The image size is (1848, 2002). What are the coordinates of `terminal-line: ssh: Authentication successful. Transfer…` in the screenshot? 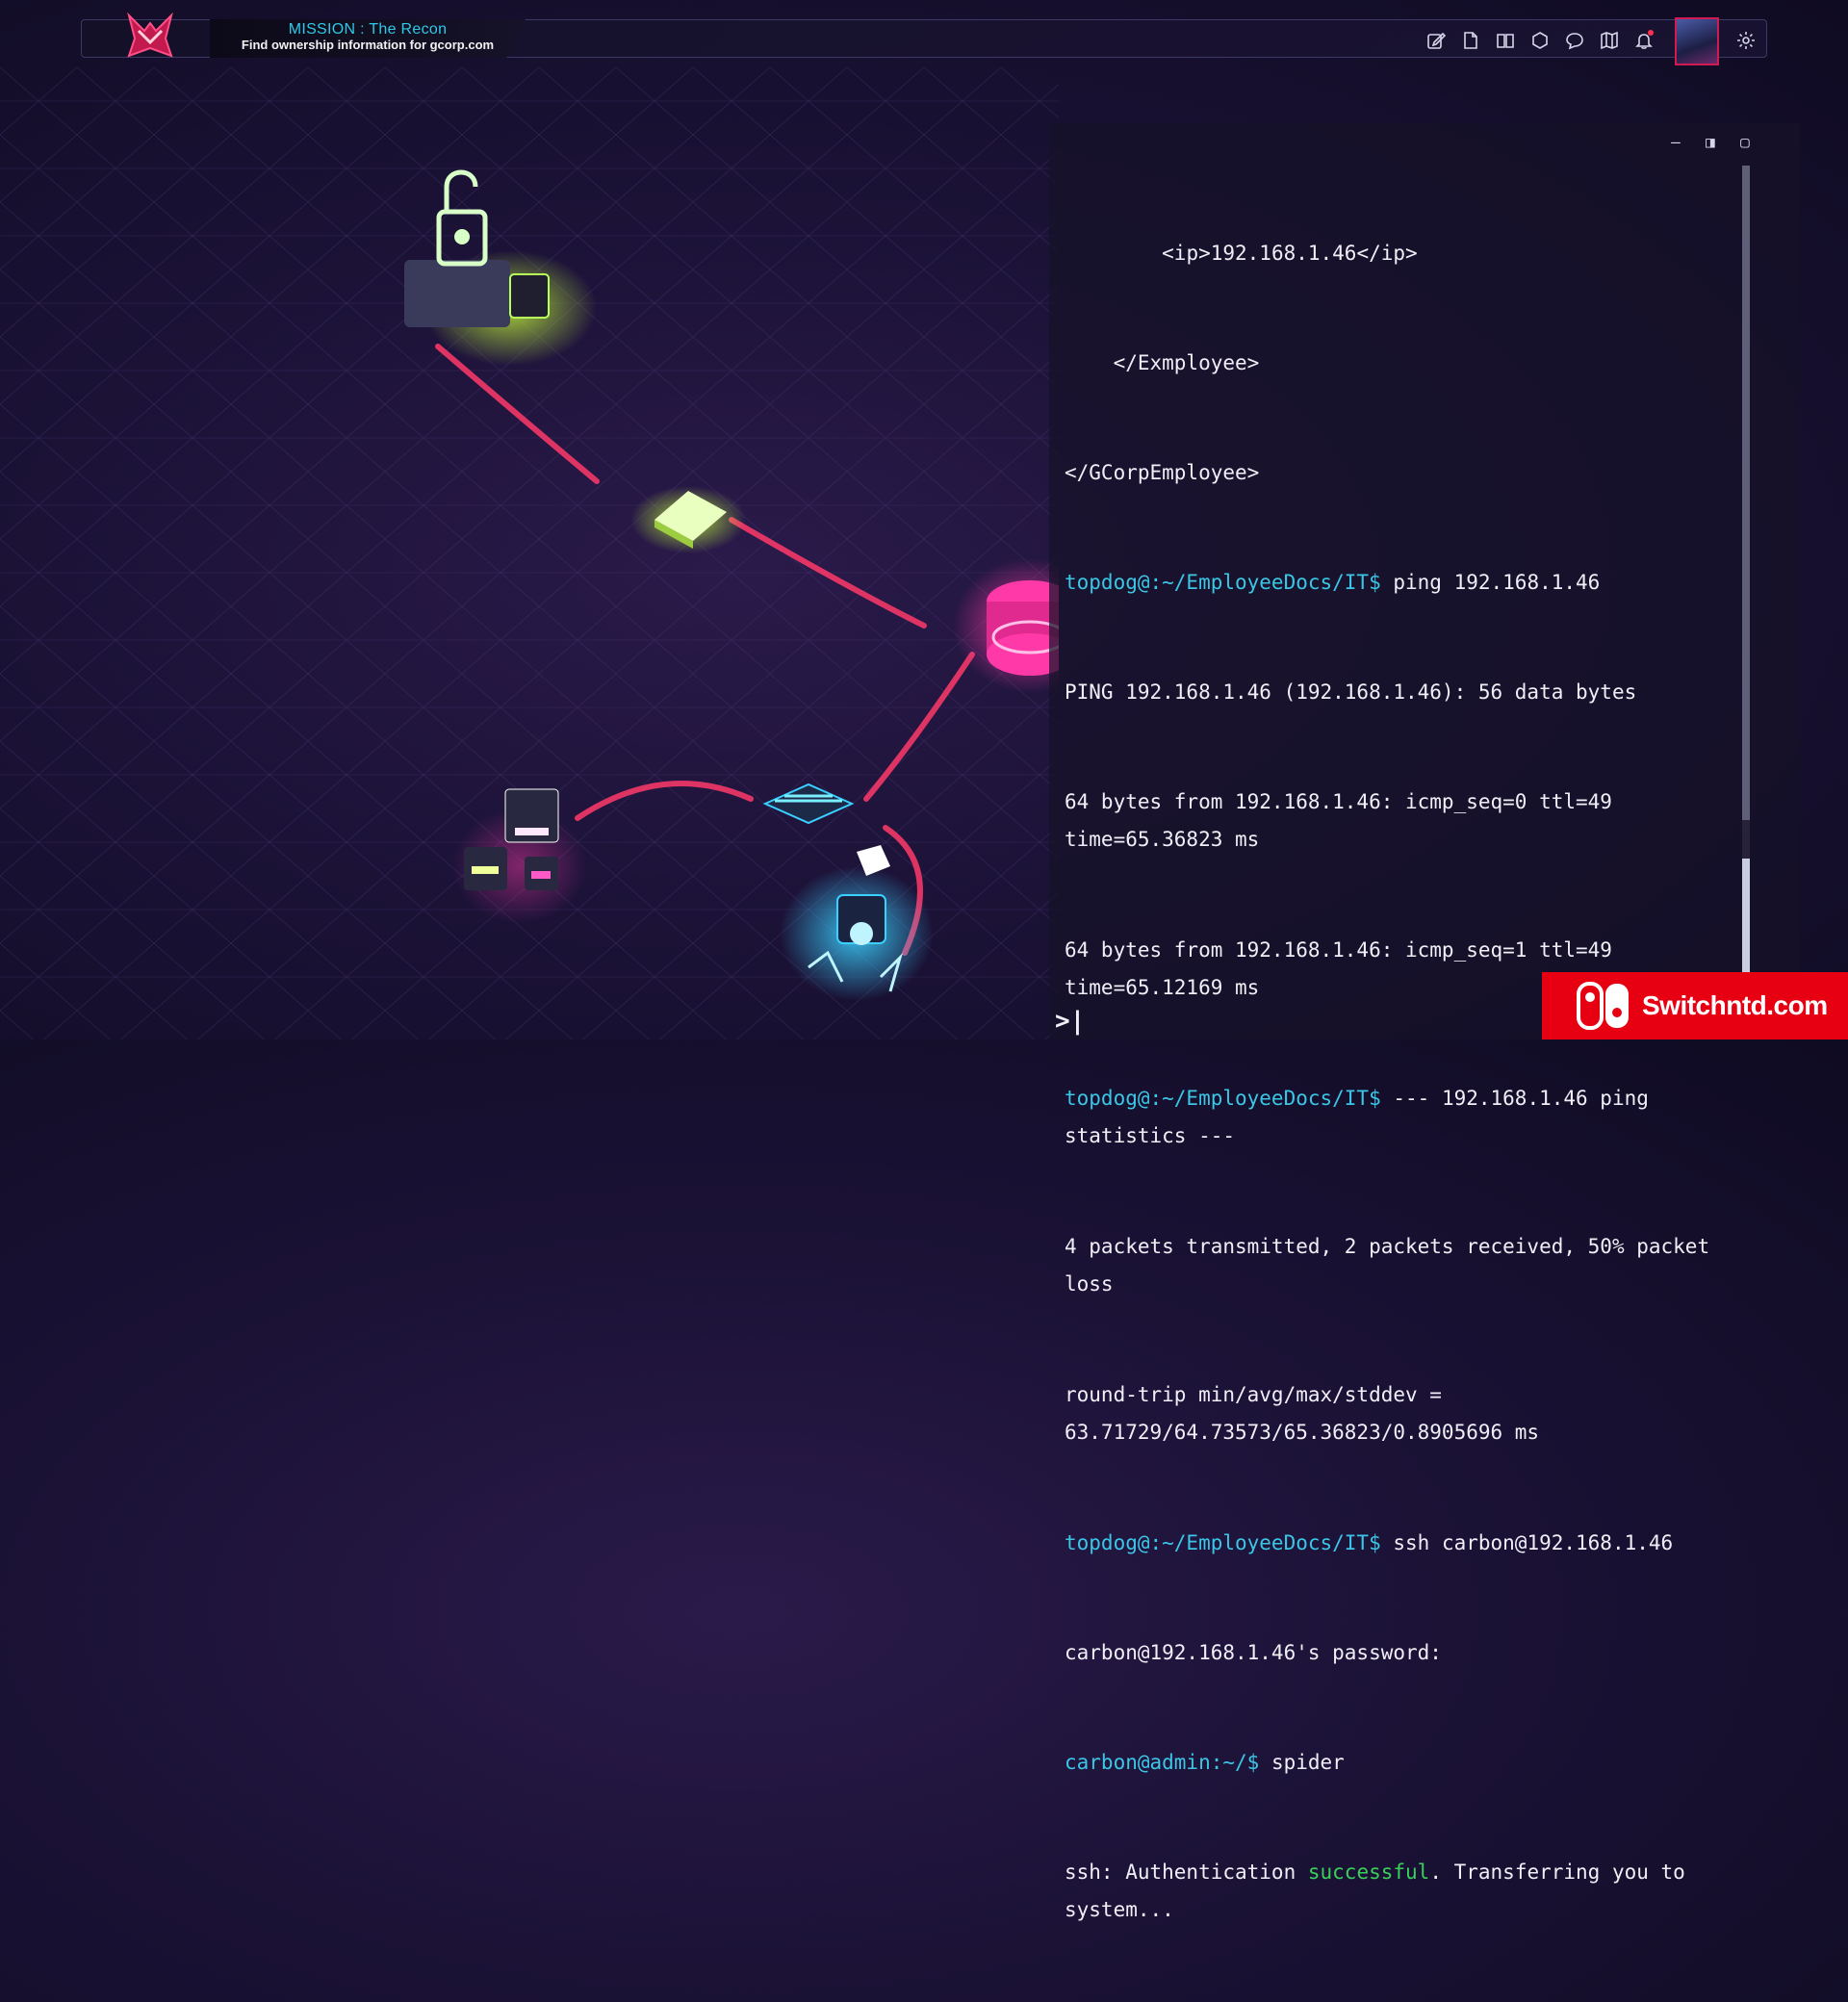 It's located at (1406, 1891).